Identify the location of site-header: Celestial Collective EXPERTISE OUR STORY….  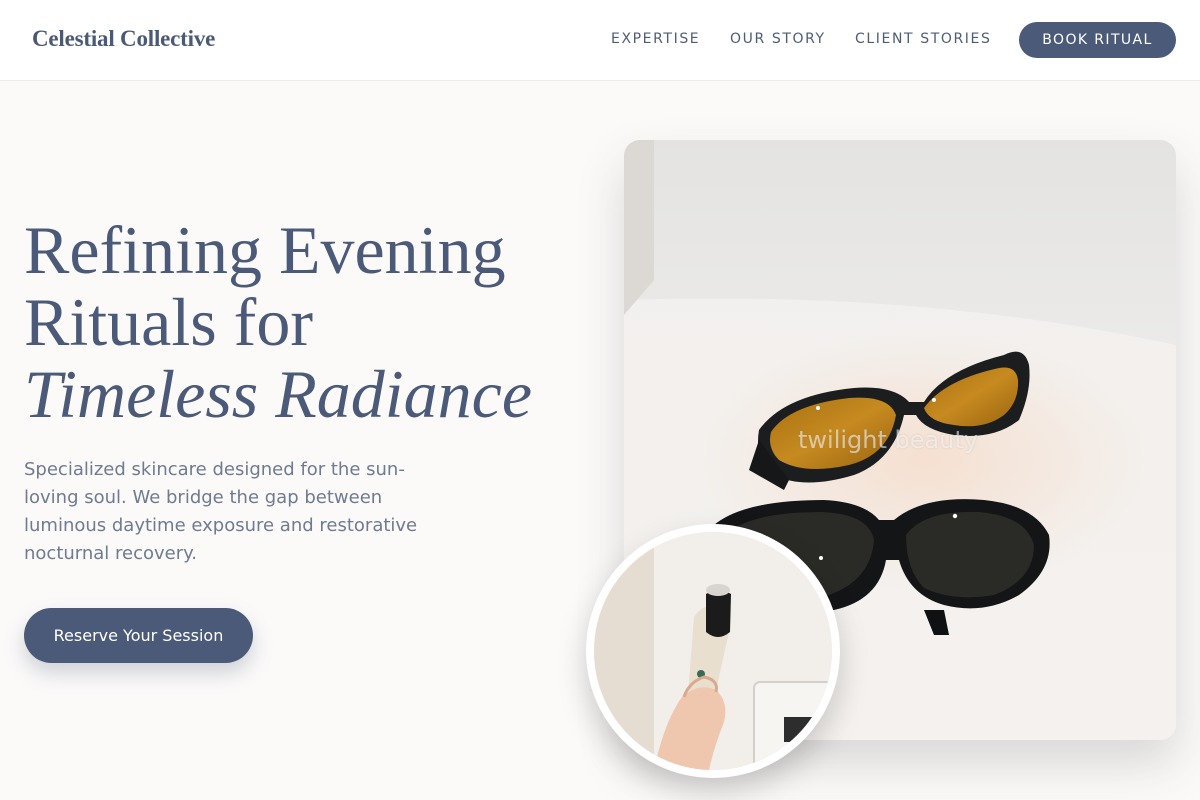
(600, 40).